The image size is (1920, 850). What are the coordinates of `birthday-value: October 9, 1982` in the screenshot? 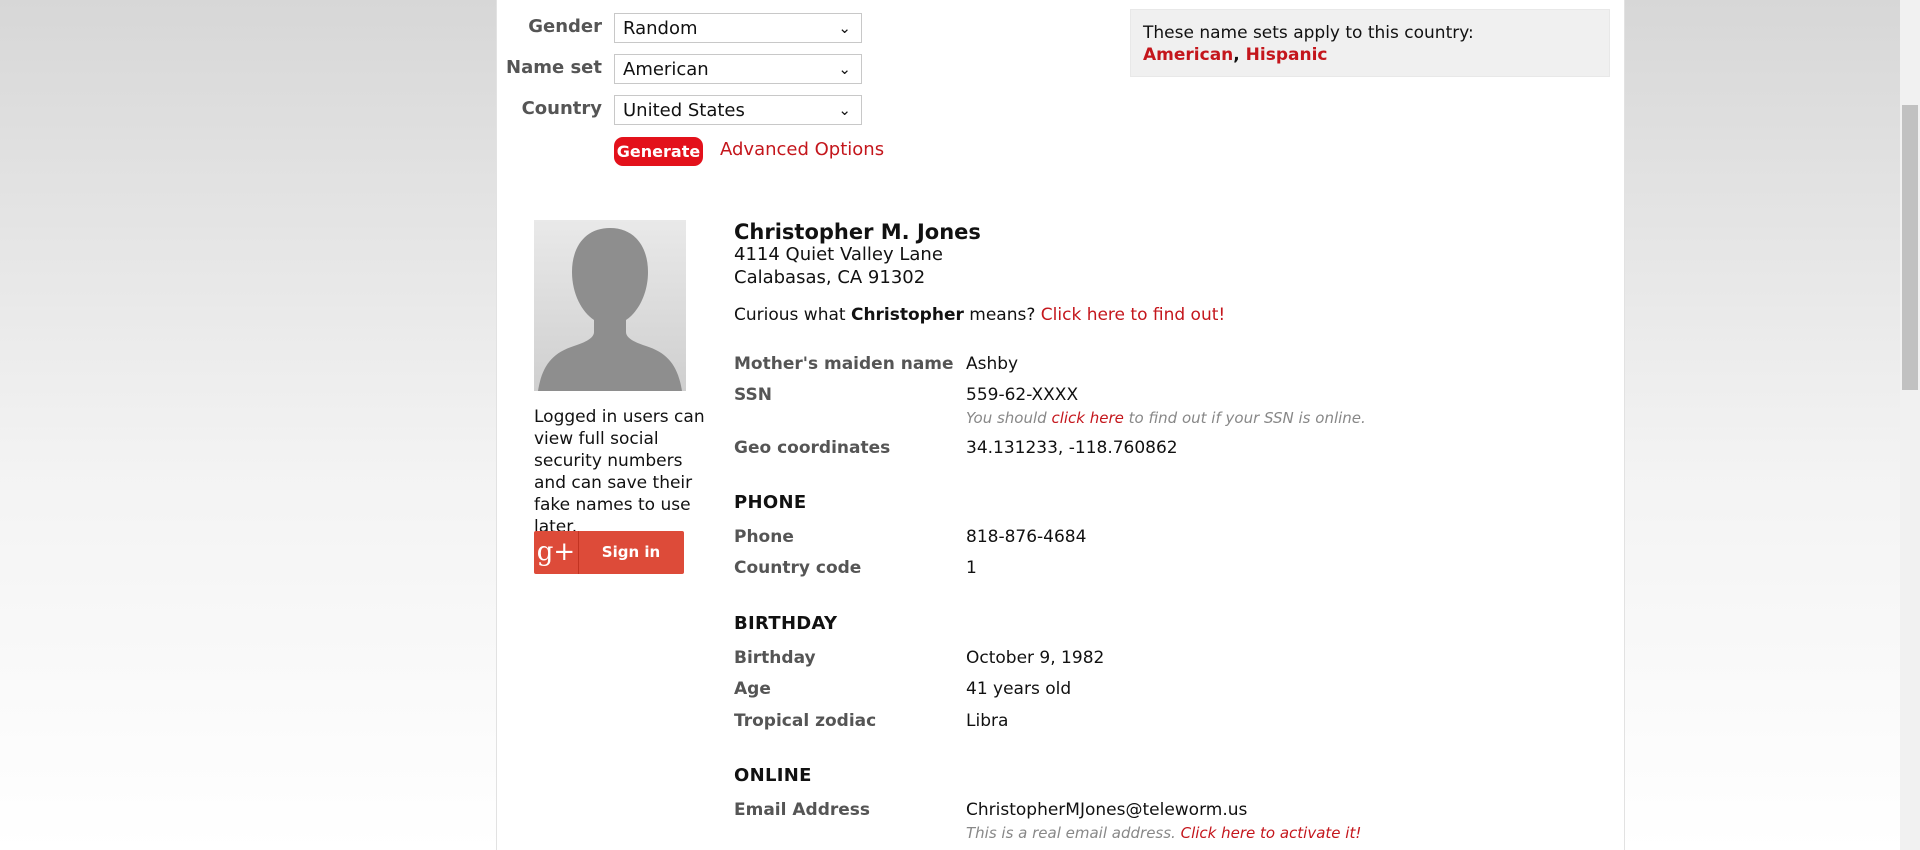 It's located at (1035, 658).